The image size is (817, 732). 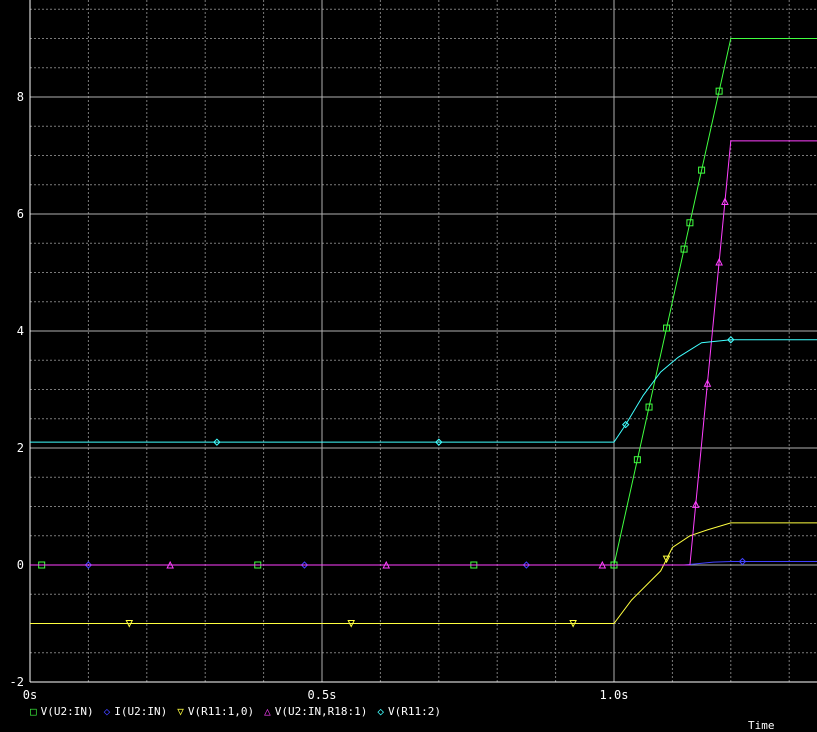 What do you see at coordinates (20, 97) in the screenshot?
I see `y-tick-label: 8` at bounding box center [20, 97].